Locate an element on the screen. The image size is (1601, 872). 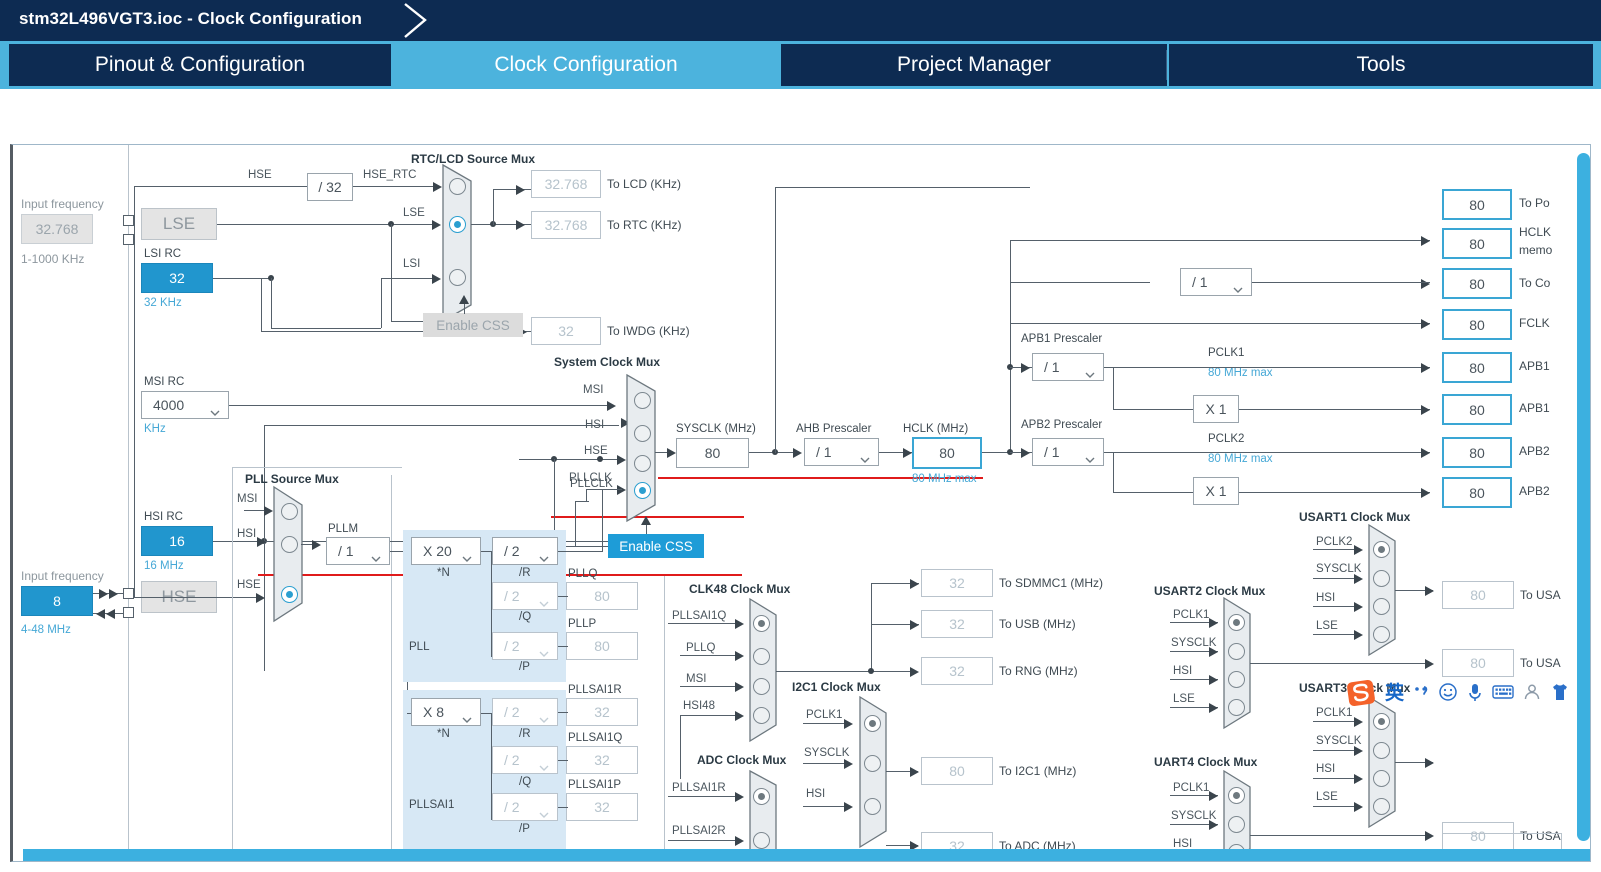
pclk1-label: PCLK1 is located at coordinates (1226, 353).